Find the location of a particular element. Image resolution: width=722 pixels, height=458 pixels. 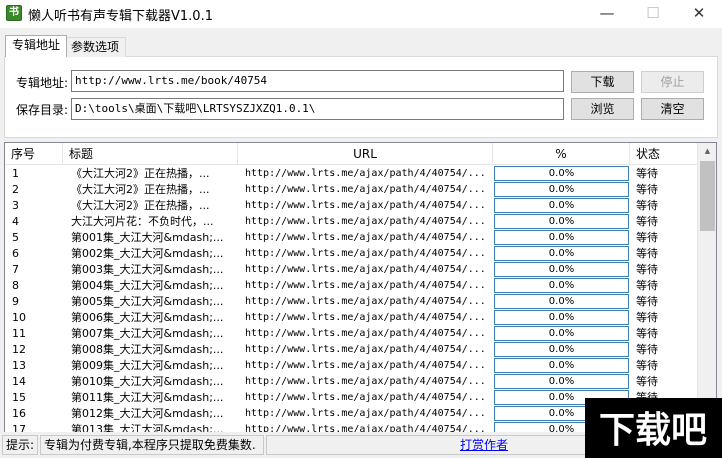

stop-button: 停止 is located at coordinates (672, 82).